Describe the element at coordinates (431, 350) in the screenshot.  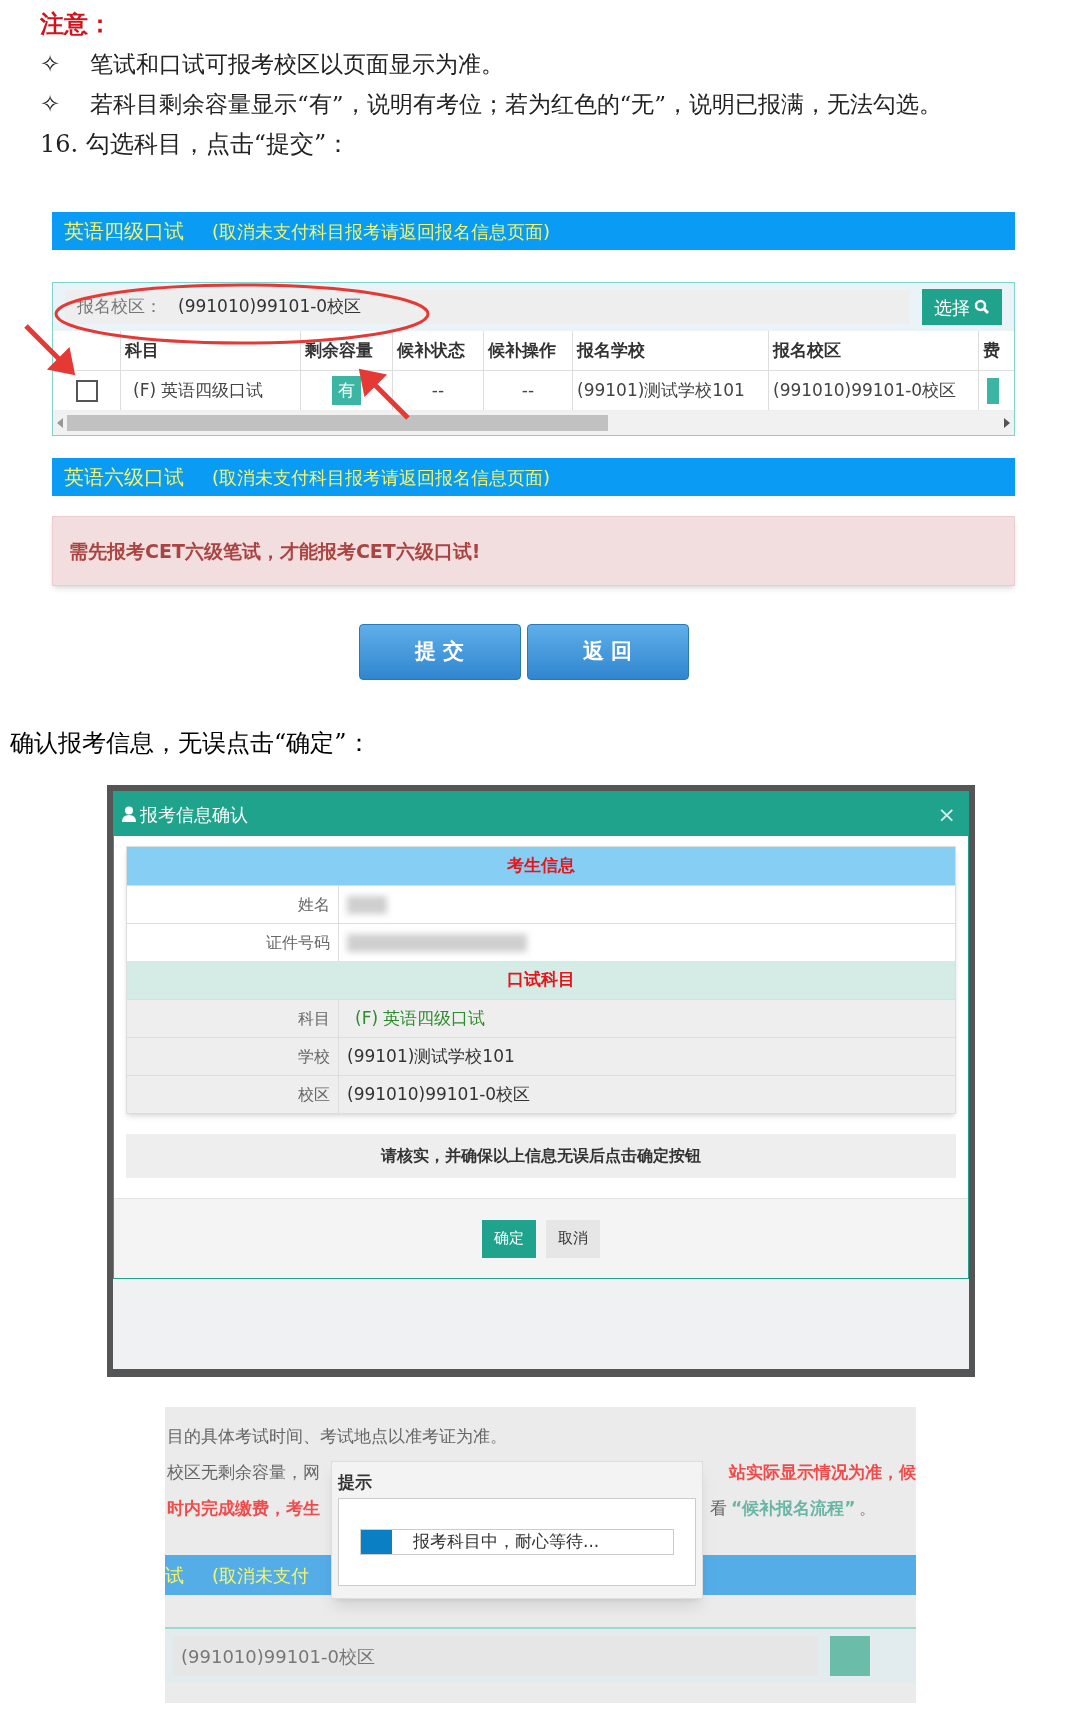
I see `column-header: 候补状态` at that location.